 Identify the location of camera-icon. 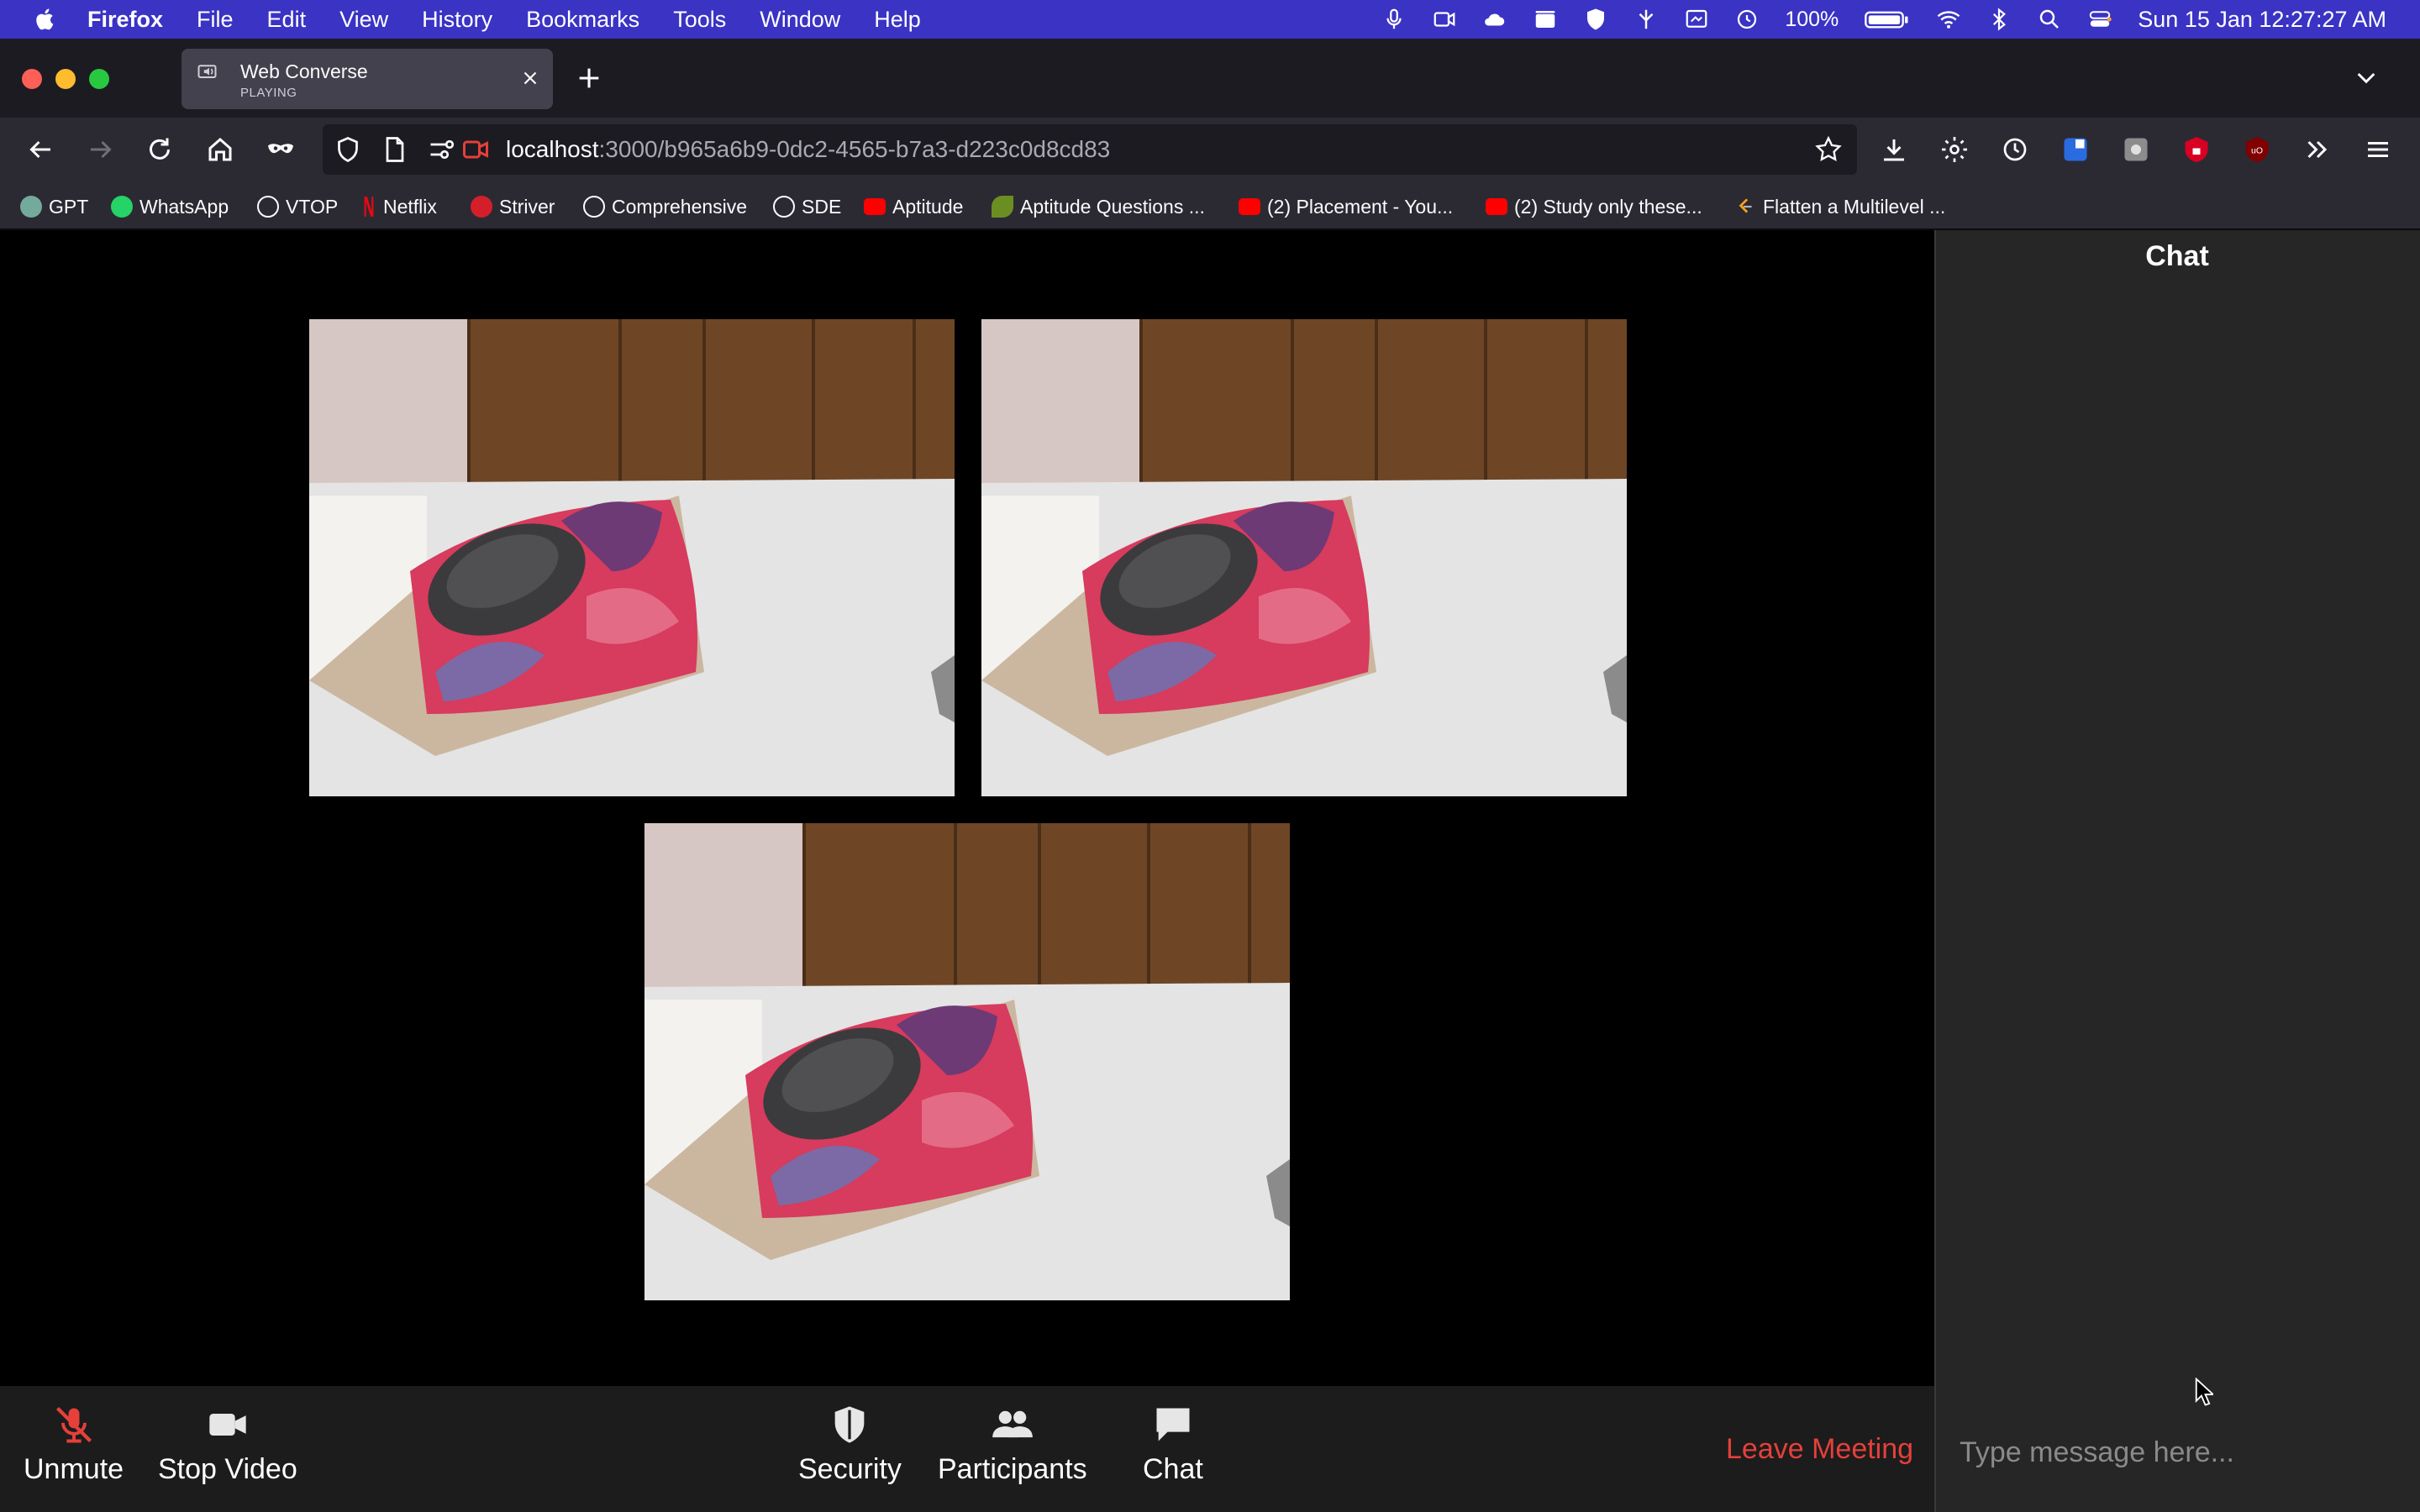
(1444, 19).